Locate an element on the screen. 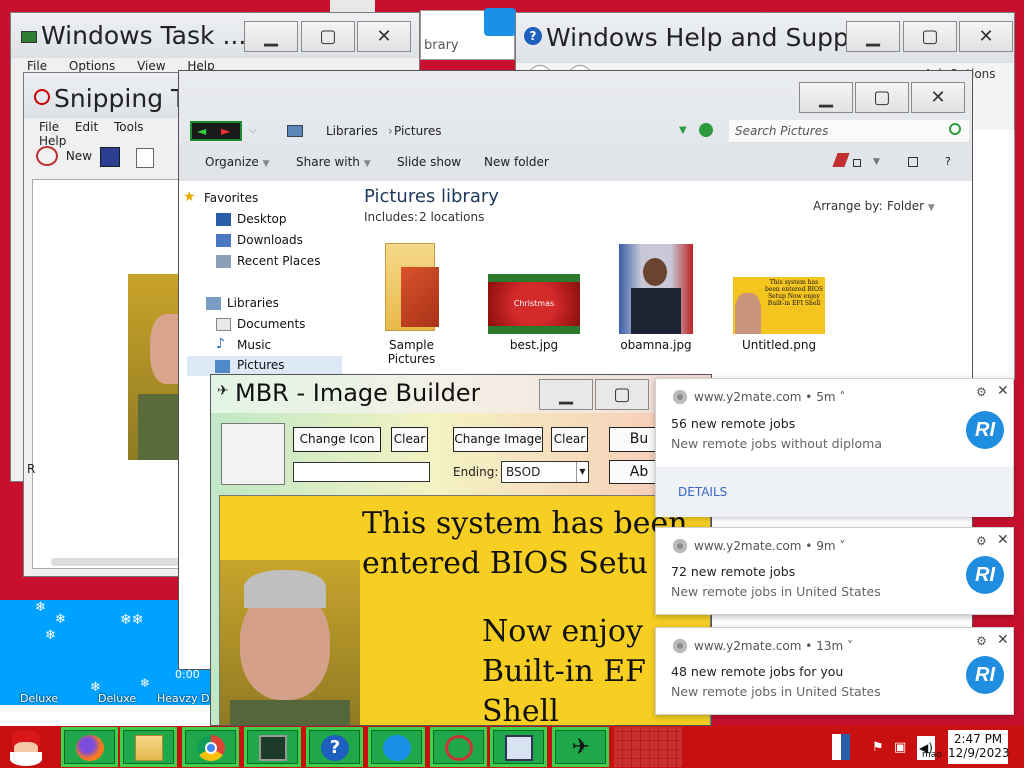  blue-app-icon is located at coordinates (500, 22).